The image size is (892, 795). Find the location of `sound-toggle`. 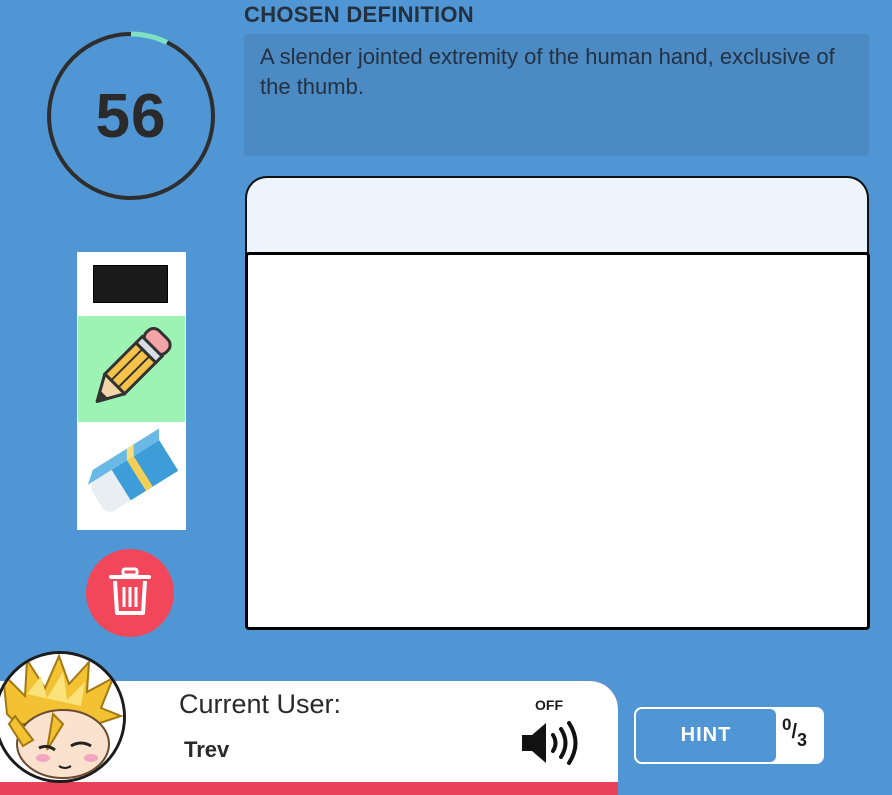

sound-toggle is located at coordinates (550, 745).